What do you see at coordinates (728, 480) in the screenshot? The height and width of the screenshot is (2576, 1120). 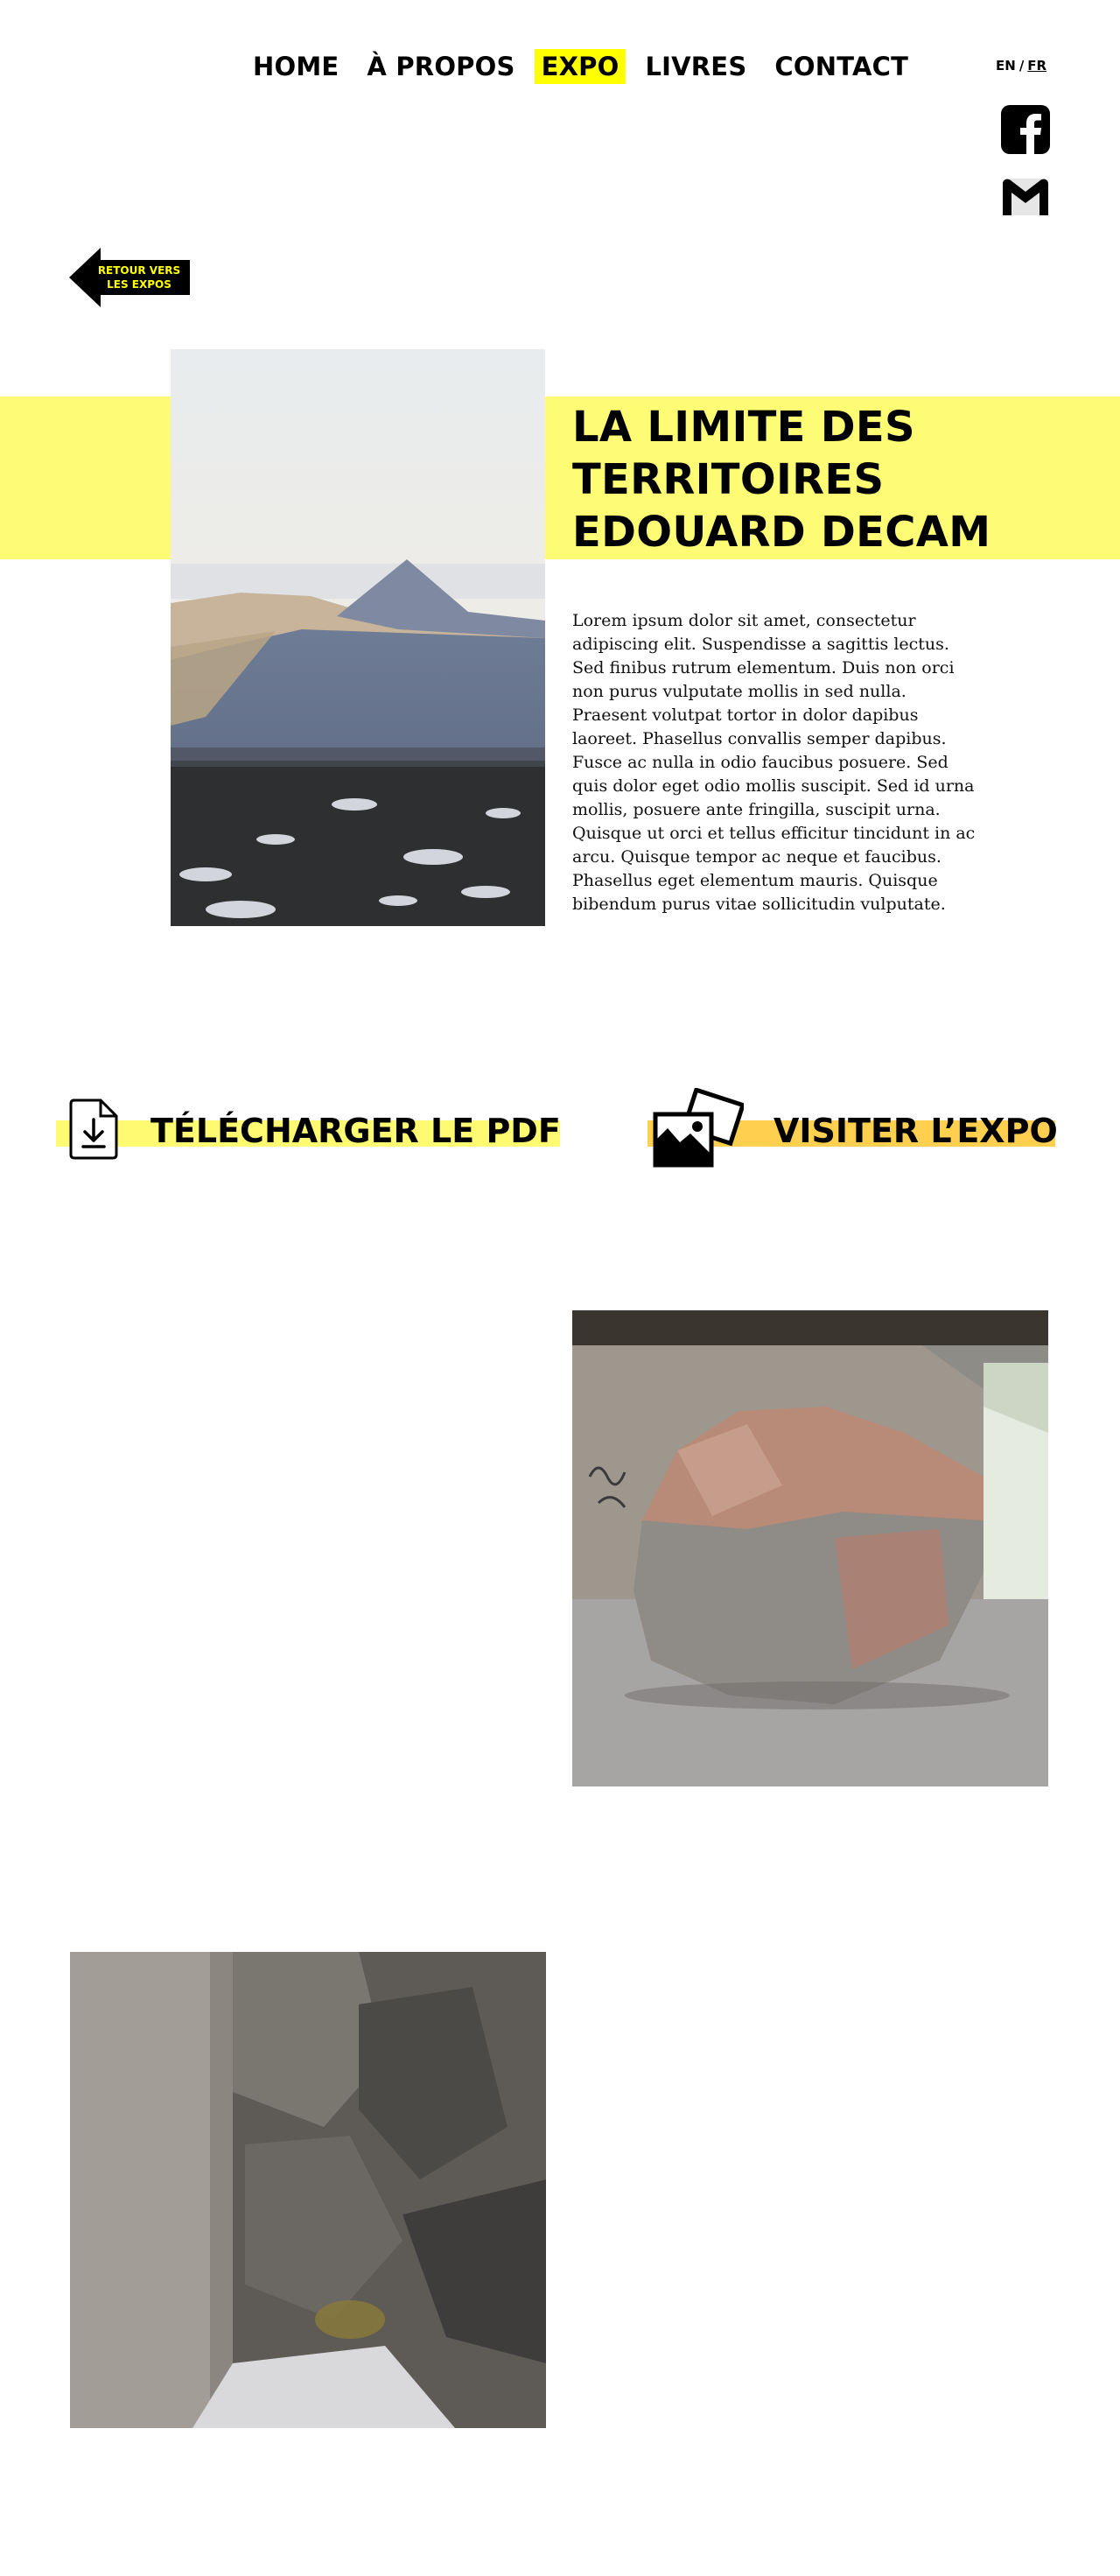 I see `title-line-2: TERRITOIRES` at bounding box center [728, 480].